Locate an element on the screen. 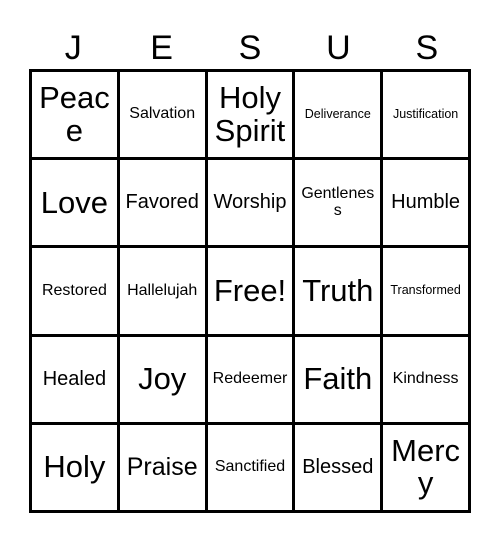  bingo-cell-label: Deliverance is located at coordinates (337, 114).